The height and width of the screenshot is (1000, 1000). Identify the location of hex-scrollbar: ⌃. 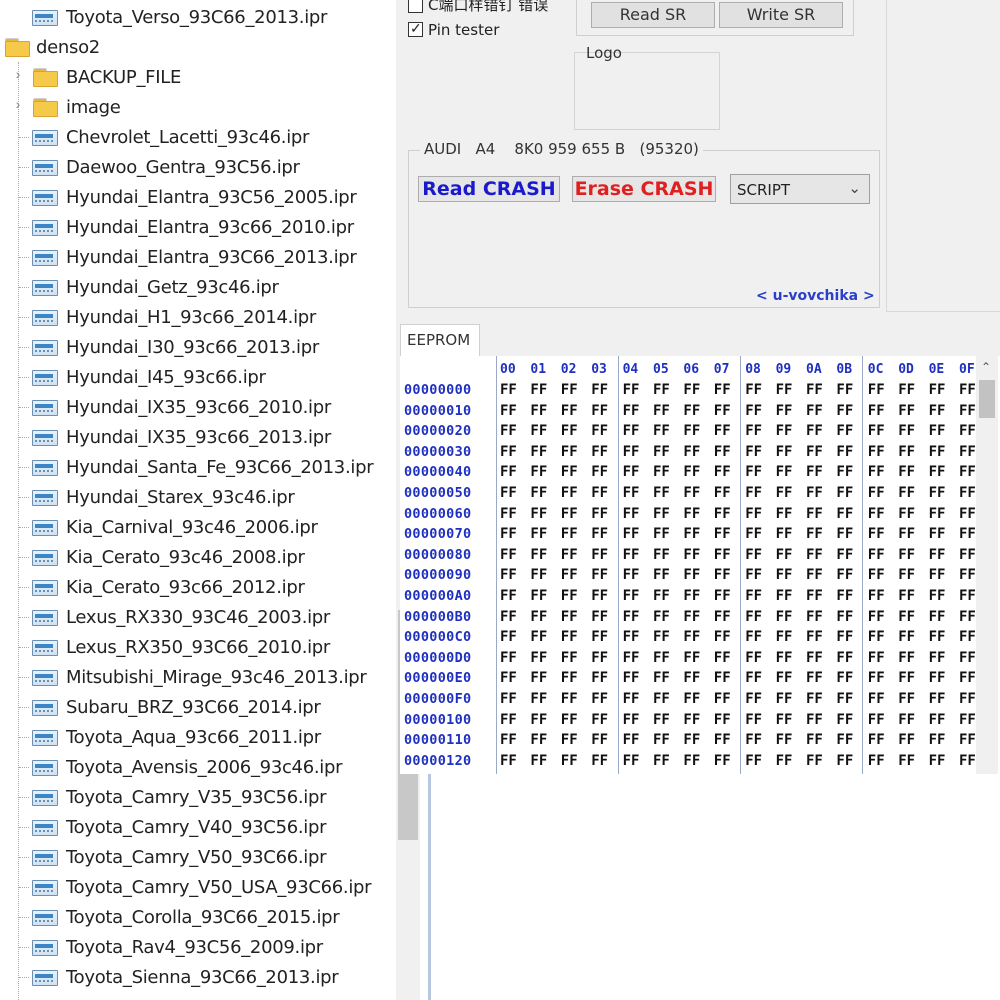
(987, 565).